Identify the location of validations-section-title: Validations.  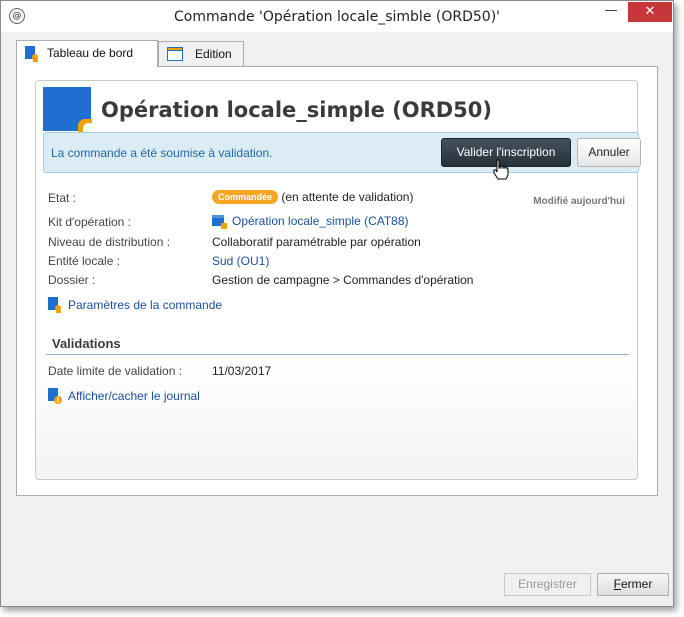
(86, 343).